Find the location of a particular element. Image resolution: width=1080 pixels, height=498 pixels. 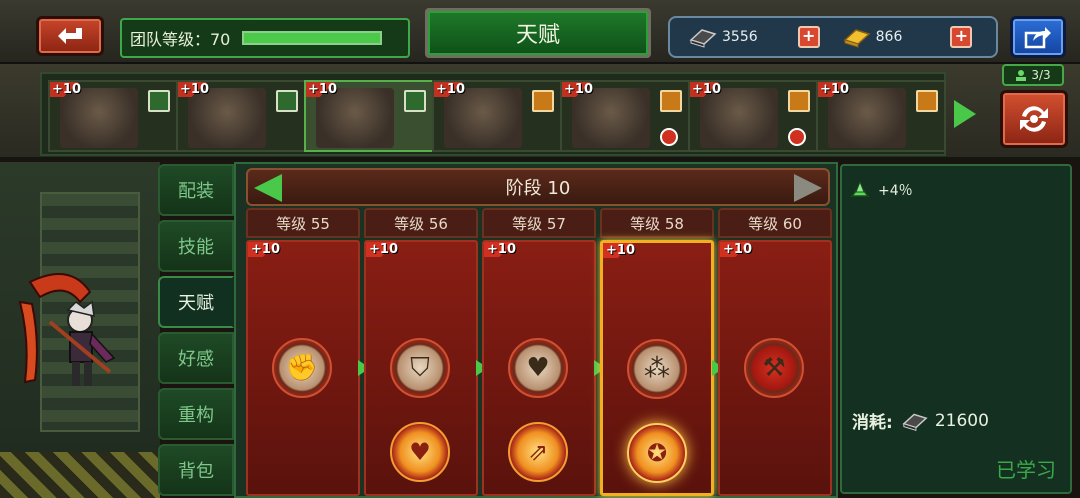

currency-1: 3556 is located at coordinates (723, 37).